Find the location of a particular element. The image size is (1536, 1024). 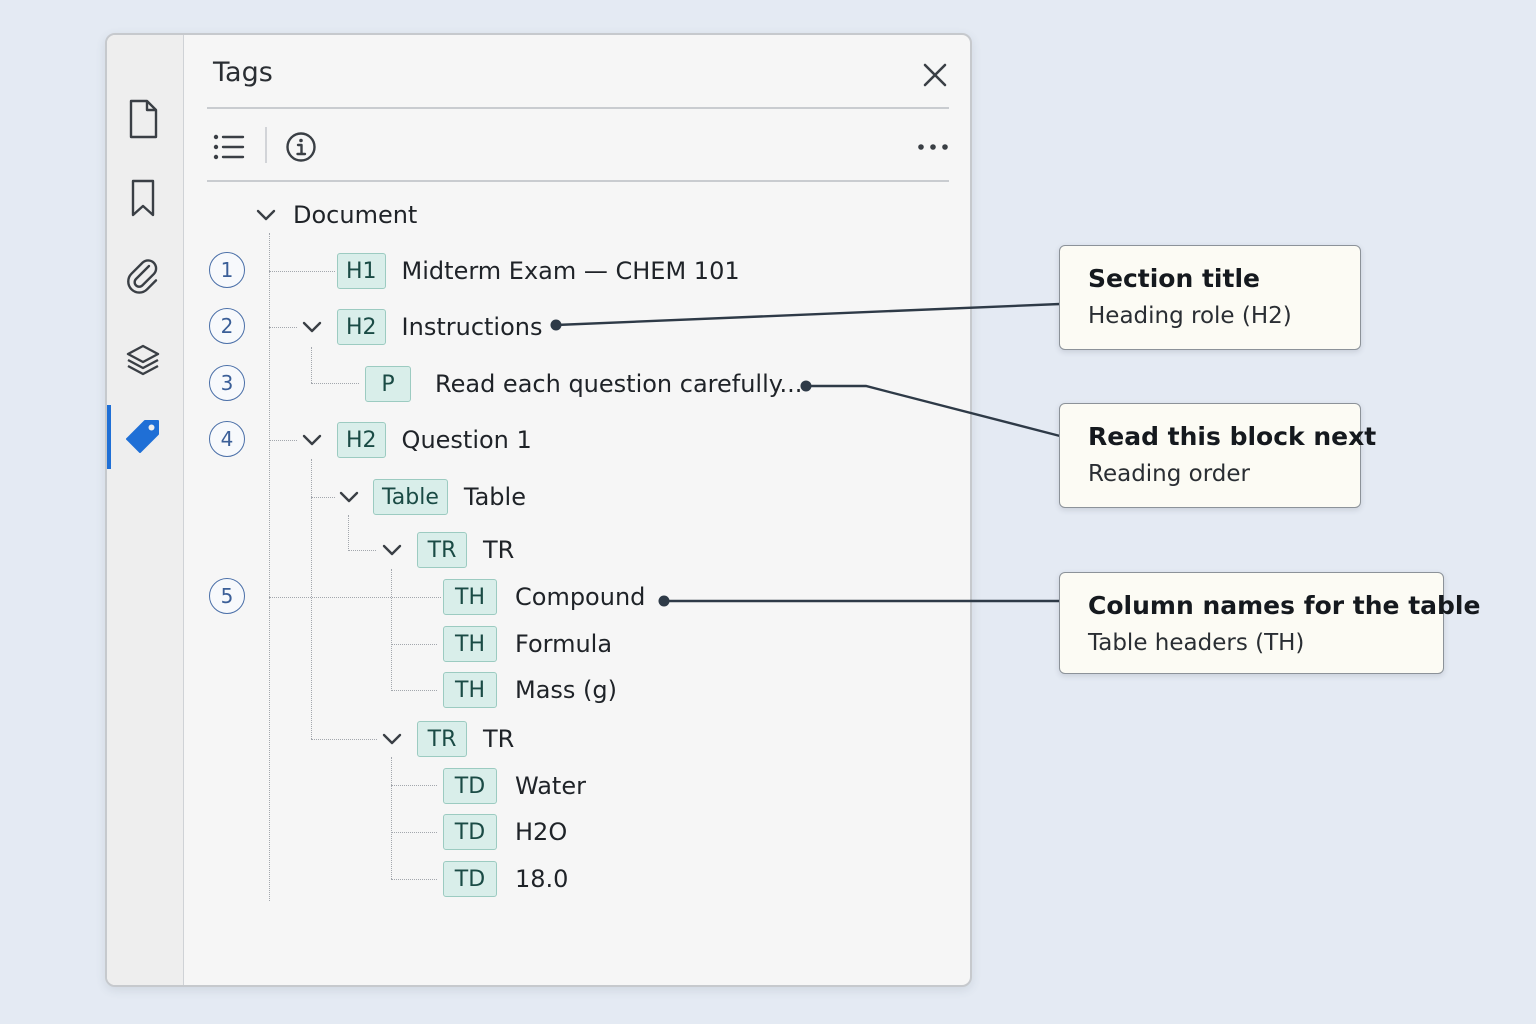

callout-heading: Column names for the table is located at coordinates (1284, 605).